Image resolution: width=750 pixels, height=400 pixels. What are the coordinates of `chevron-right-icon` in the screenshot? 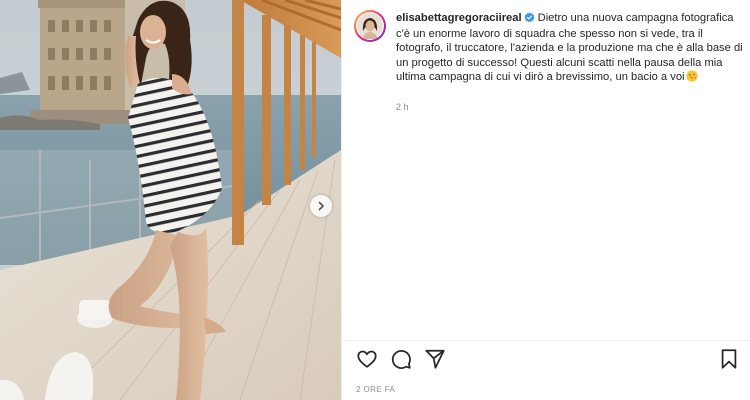 It's located at (321, 206).